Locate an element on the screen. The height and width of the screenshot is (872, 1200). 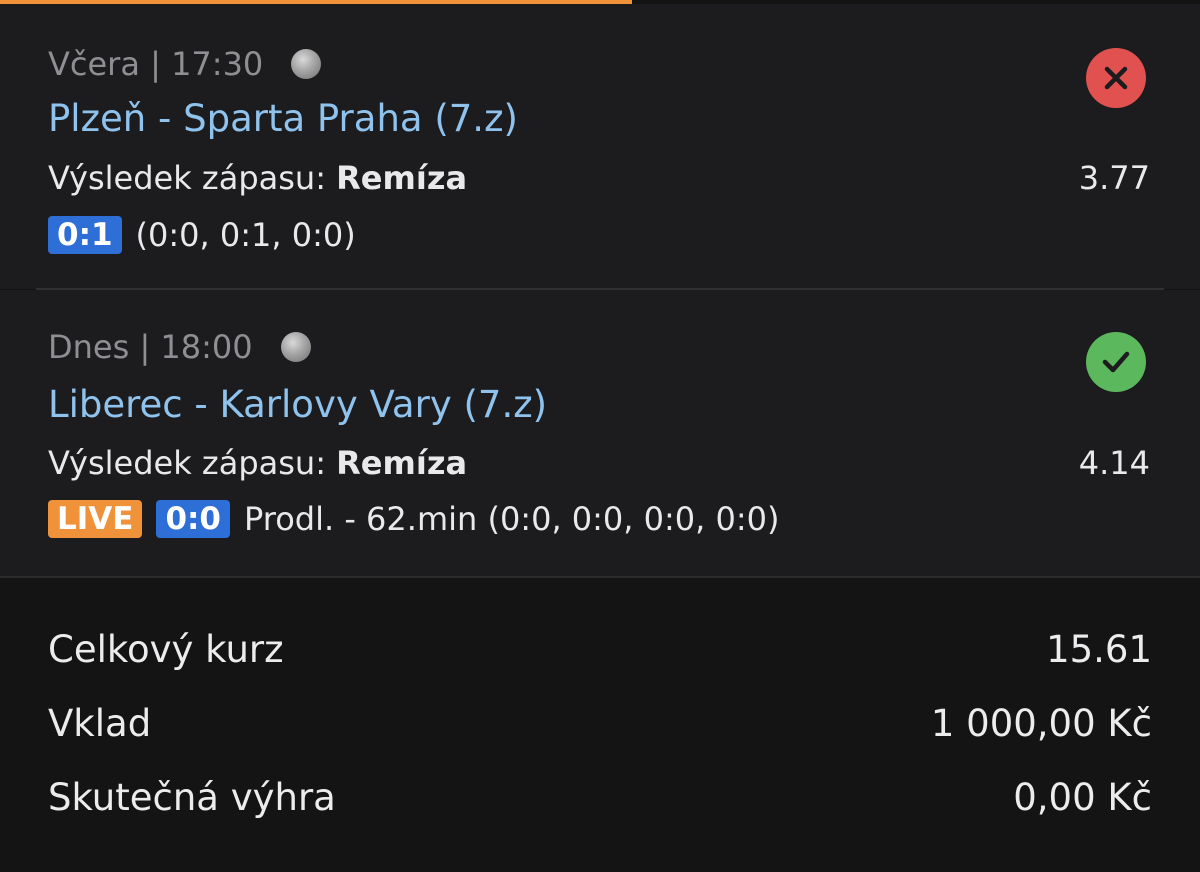
bet-status-won is located at coordinates (1116, 362).